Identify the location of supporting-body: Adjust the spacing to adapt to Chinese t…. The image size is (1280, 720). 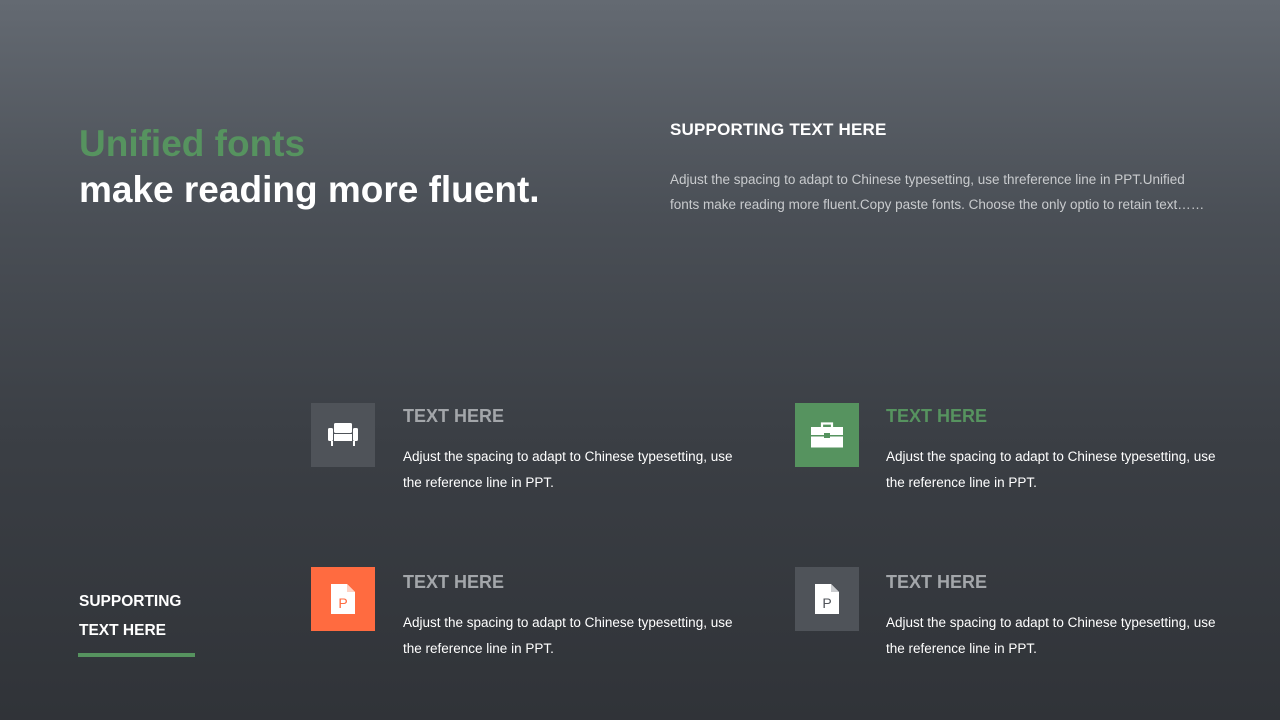
(937, 192).